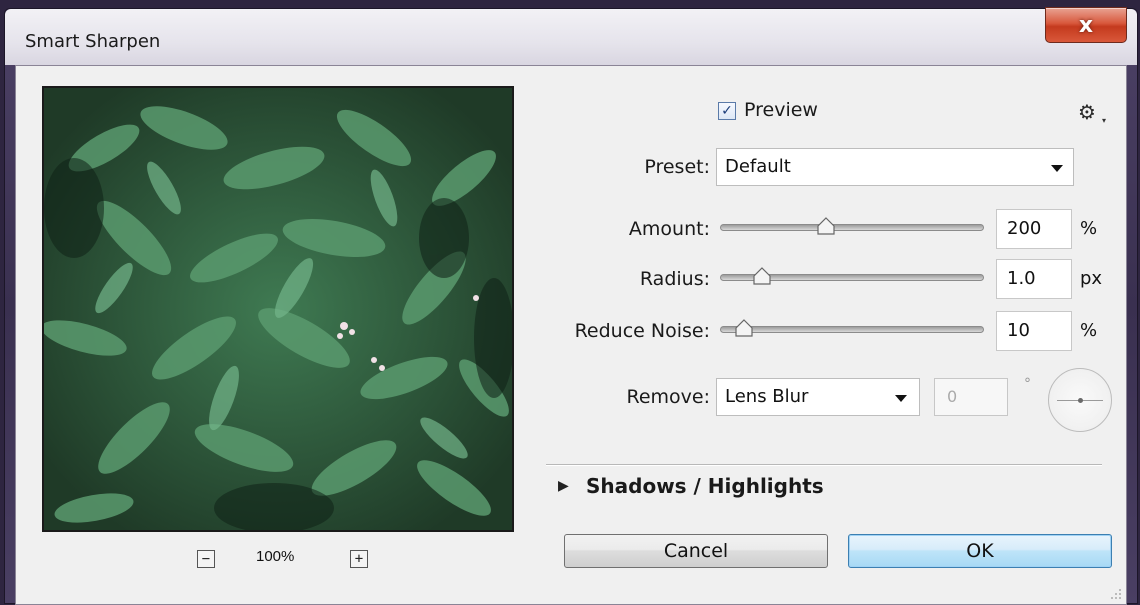 The width and height of the screenshot is (1140, 605). I want to click on reduce-noise-input: 10, so click(1034, 331).